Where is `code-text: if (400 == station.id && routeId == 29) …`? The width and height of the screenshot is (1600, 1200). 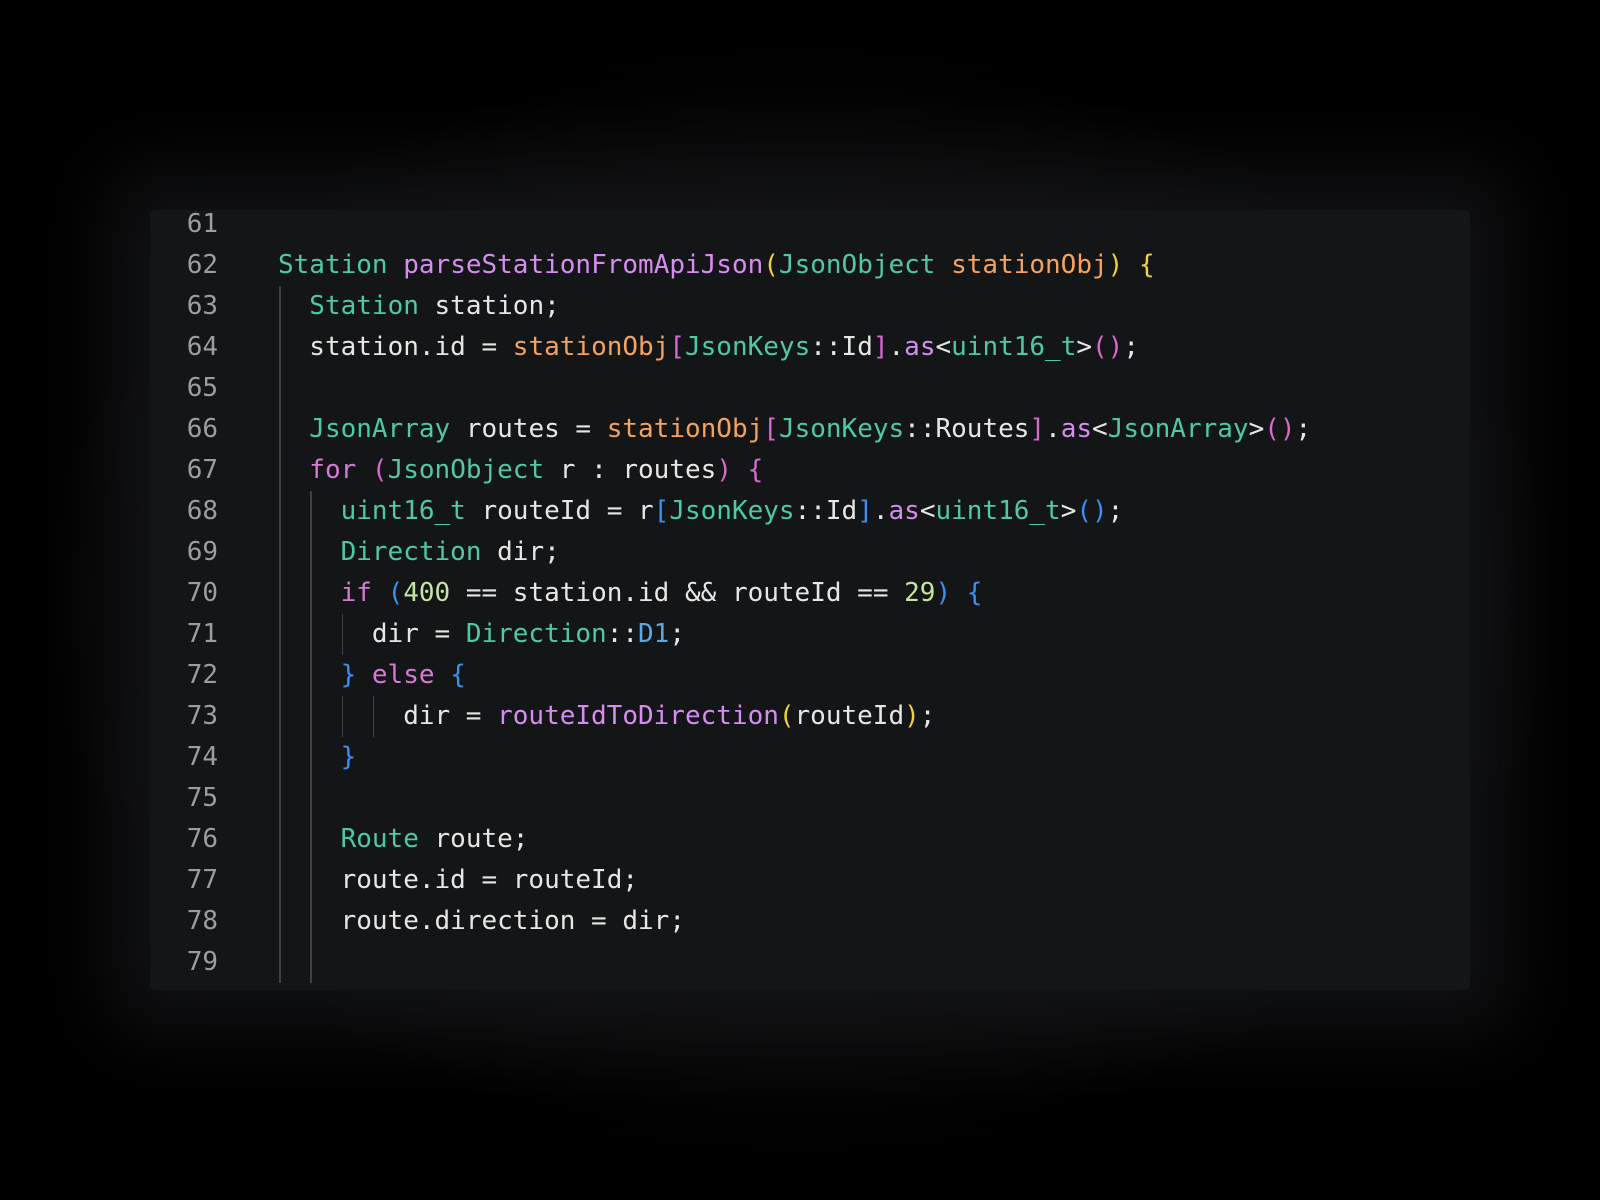
code-text: if (400 == station.id && routeId == 29) … is located at coordinates (662, 593).